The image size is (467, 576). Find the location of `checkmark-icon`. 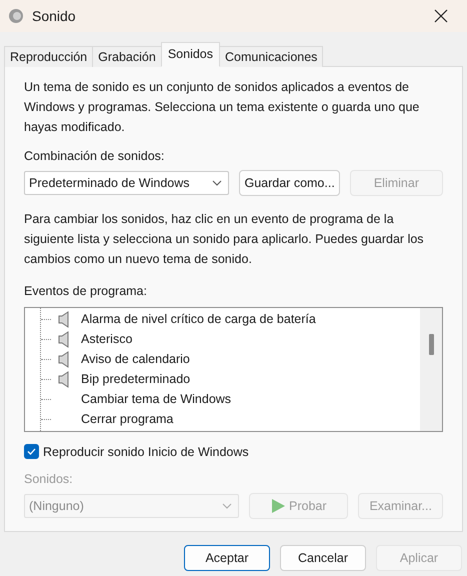

checkmark-icon is located at coordinates (31, 451).